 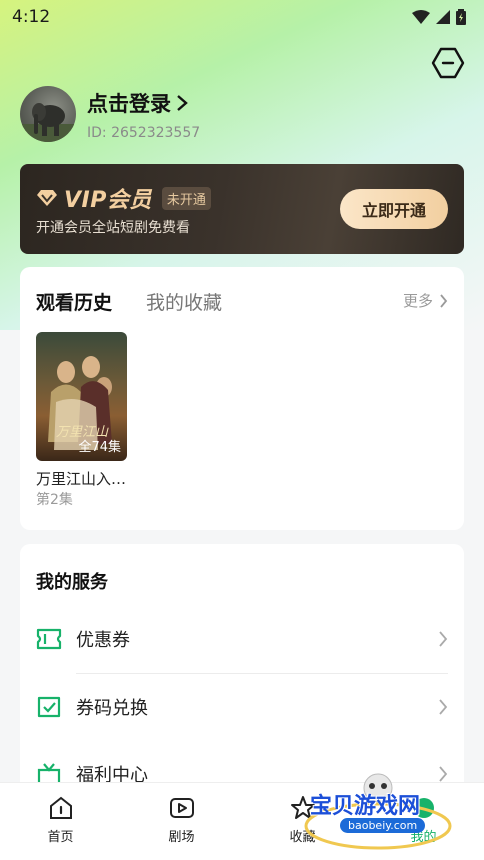 What do you see at coordinates (443, 17) in the screenshot?
I see `signal-icon` at bounding box center [443, 17].